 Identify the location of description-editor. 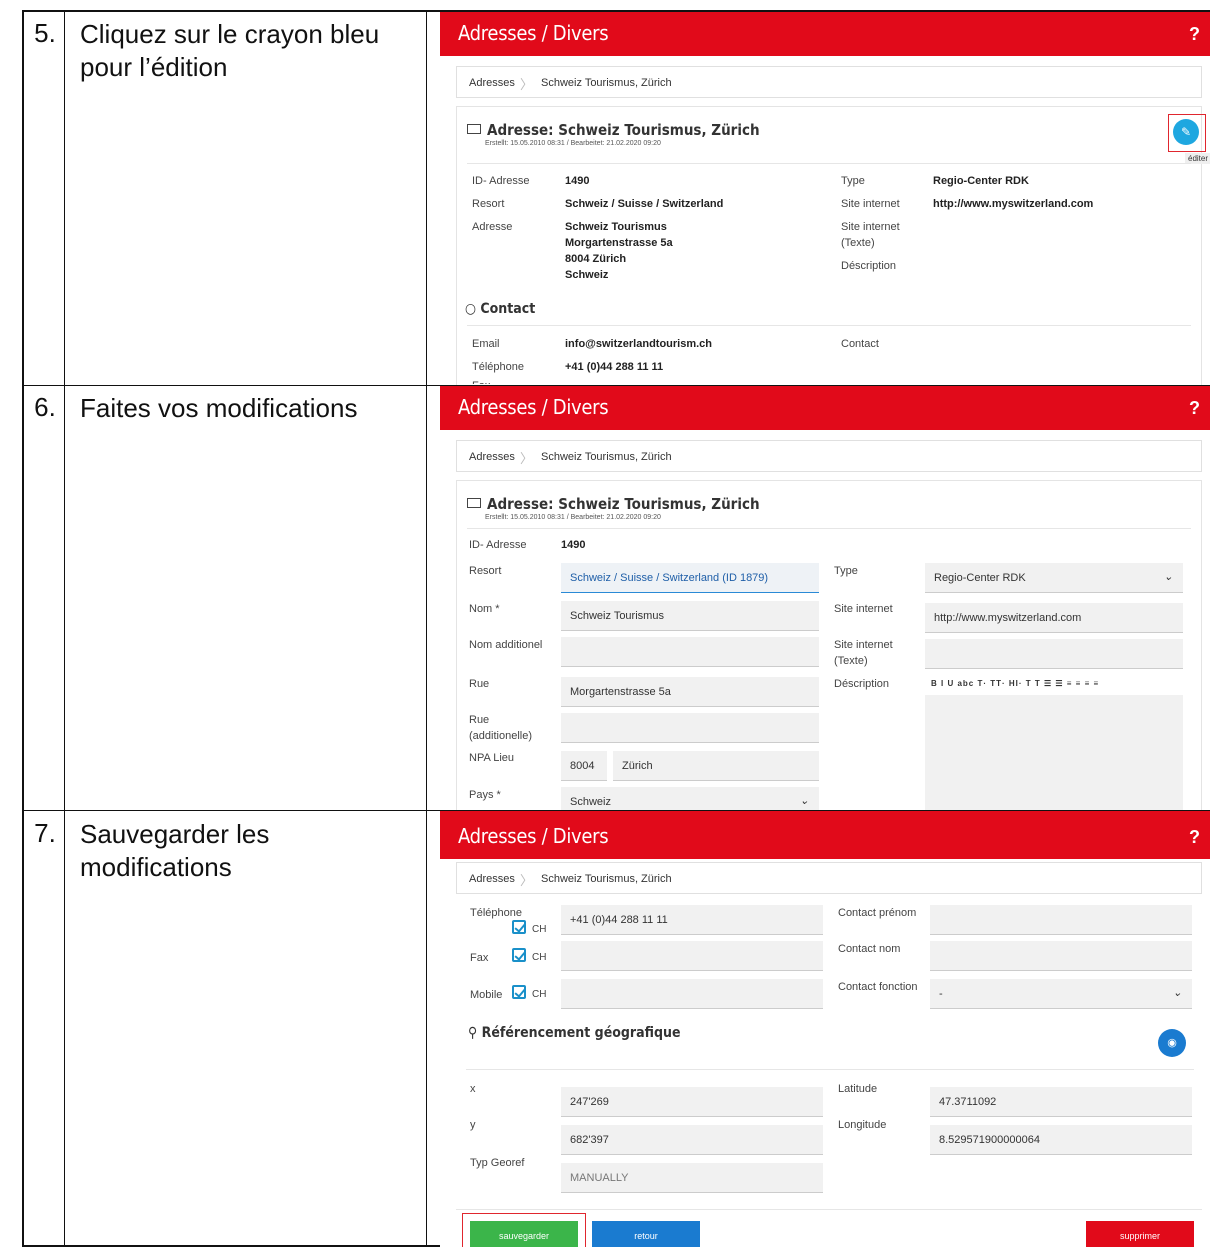
(1054, 752).